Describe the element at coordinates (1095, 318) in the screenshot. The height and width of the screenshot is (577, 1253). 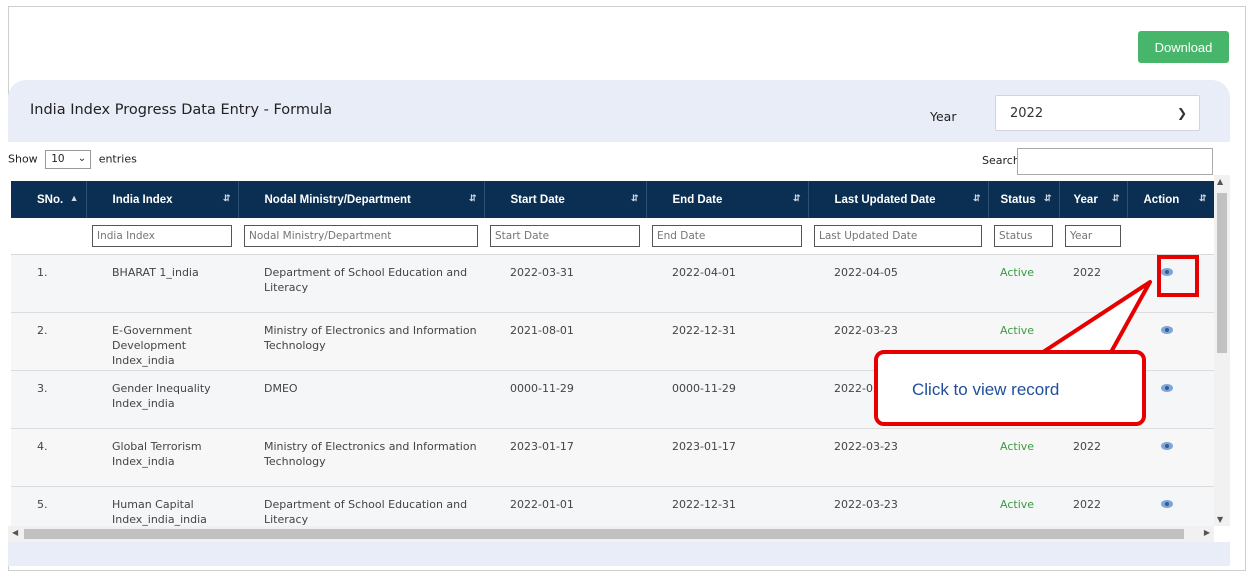
I see `callout-pointer` at that location.